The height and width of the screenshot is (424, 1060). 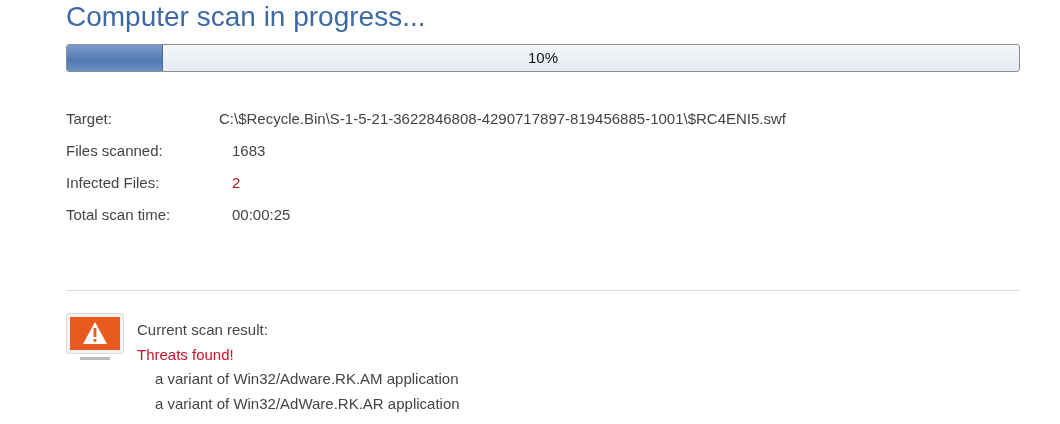 I want to click on detail-value: C:\$Recycle.Bin\S-1-5-21-3622846808-4290717897-819456885-1001\$RC4ENI5.swf, so click(x=503, y=118).